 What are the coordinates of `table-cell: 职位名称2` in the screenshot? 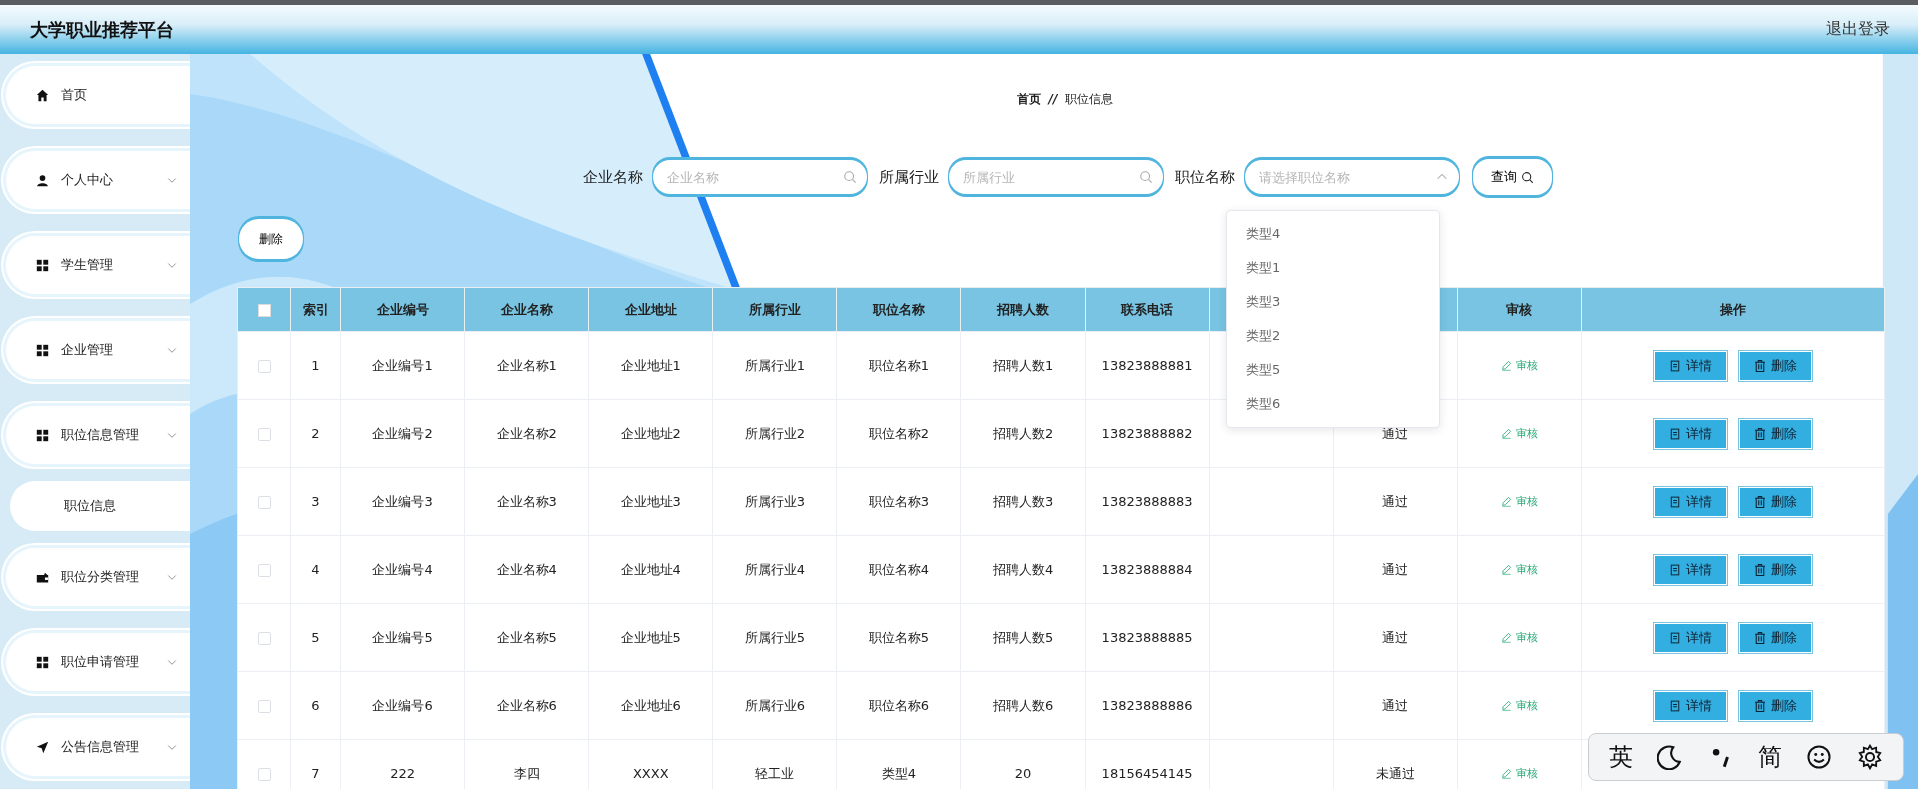 It's located at (899, 433).